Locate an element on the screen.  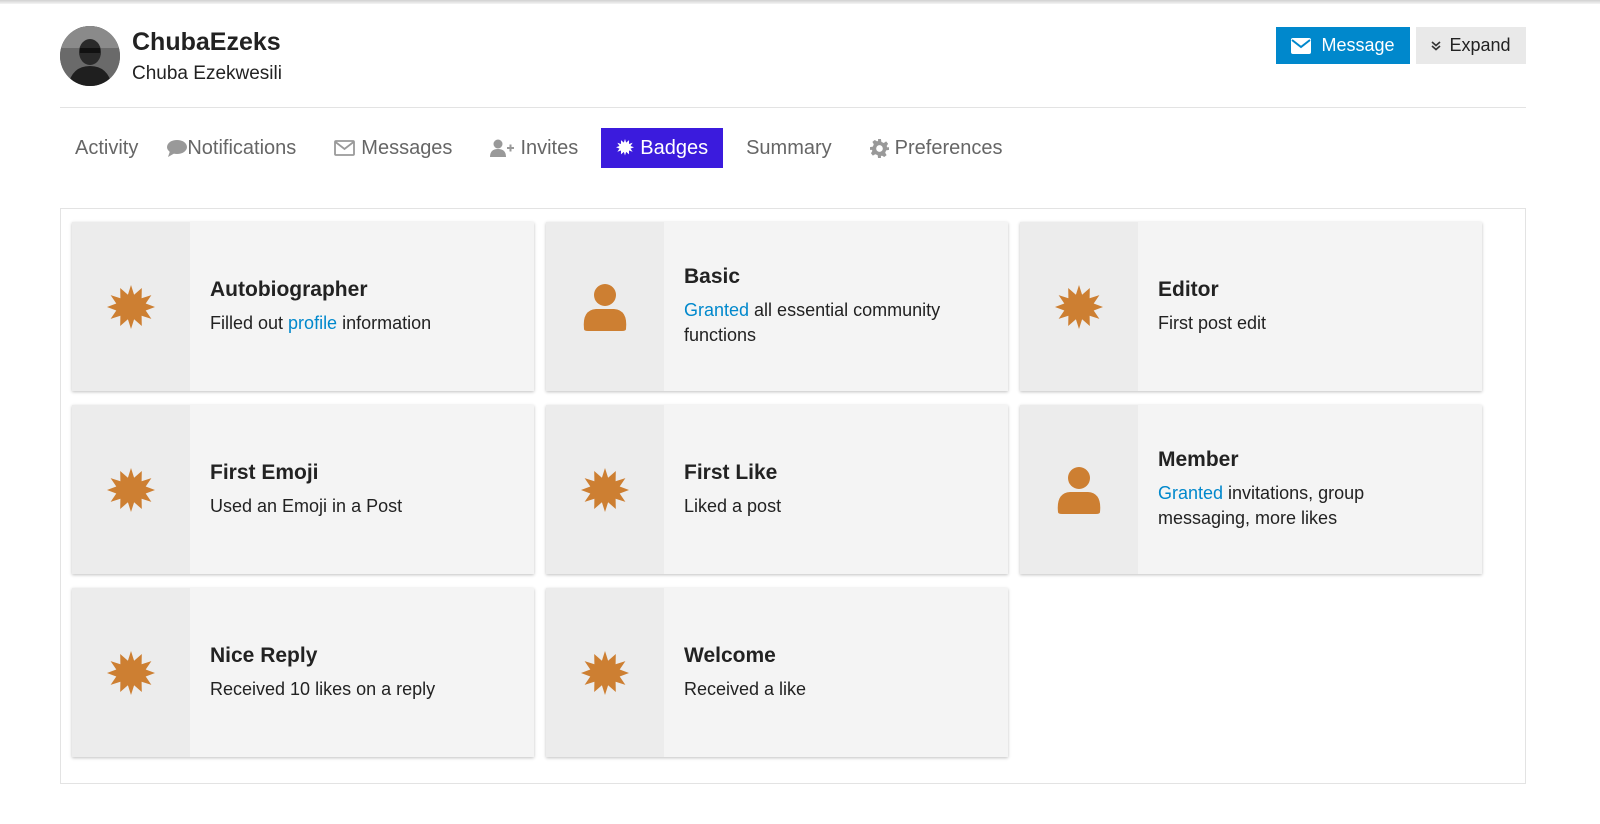
badge-description: First post edit is located at coordinates (1212, 322).